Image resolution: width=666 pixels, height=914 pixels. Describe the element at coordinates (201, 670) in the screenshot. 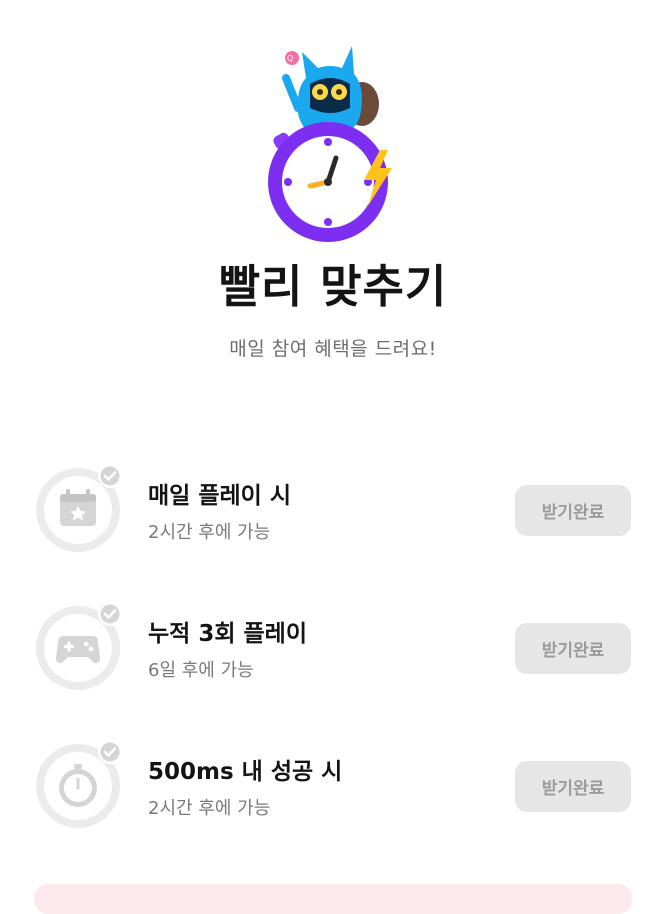

I see `reward-availability: 6일 후에 가능` at that location.